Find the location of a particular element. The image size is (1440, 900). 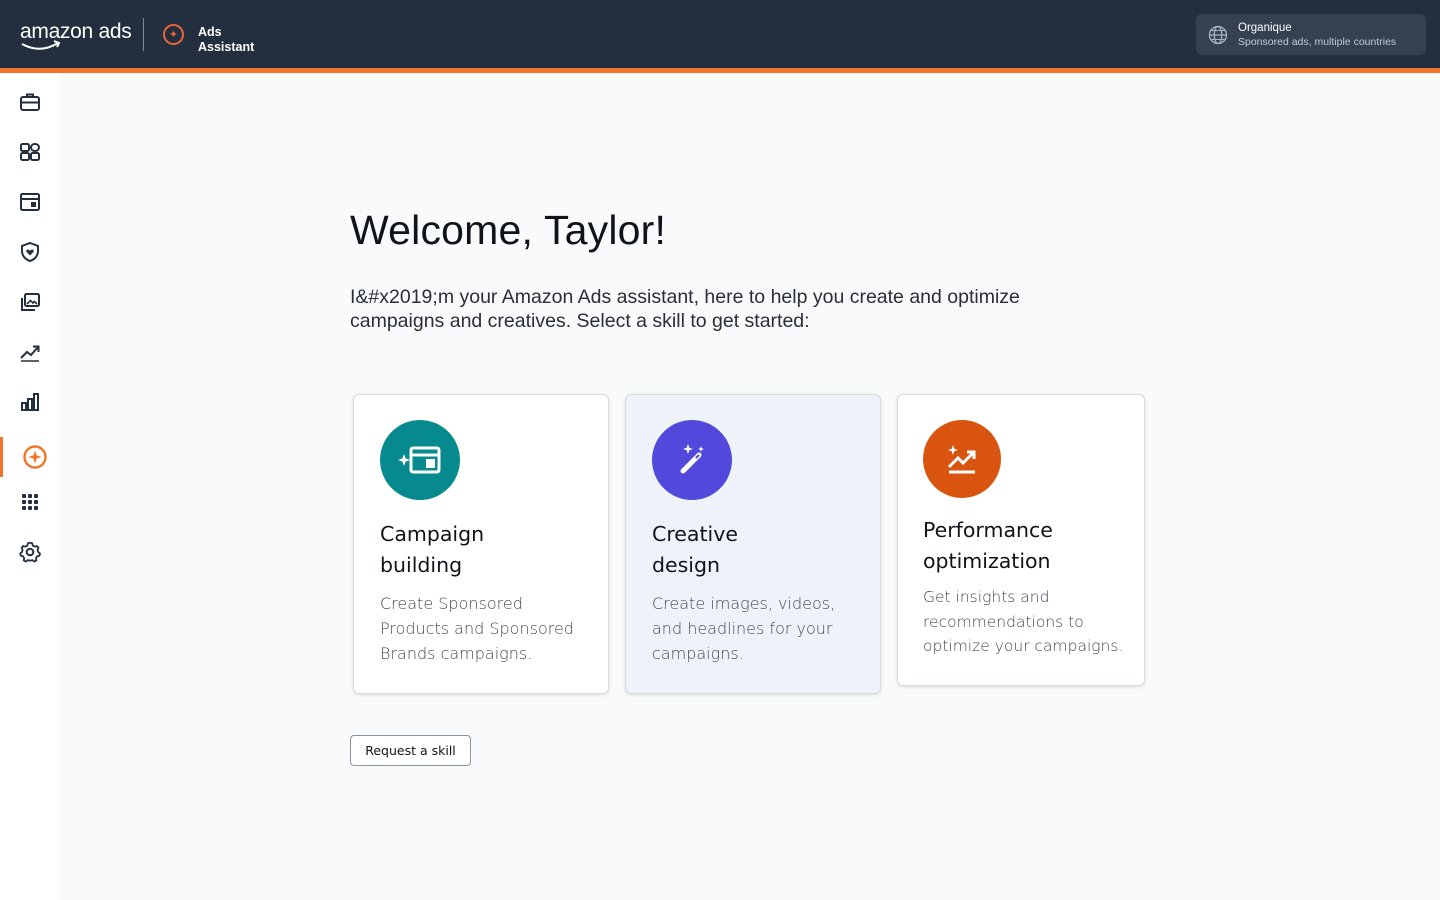

shield-heart-icon is located at coordinates (30, 252).